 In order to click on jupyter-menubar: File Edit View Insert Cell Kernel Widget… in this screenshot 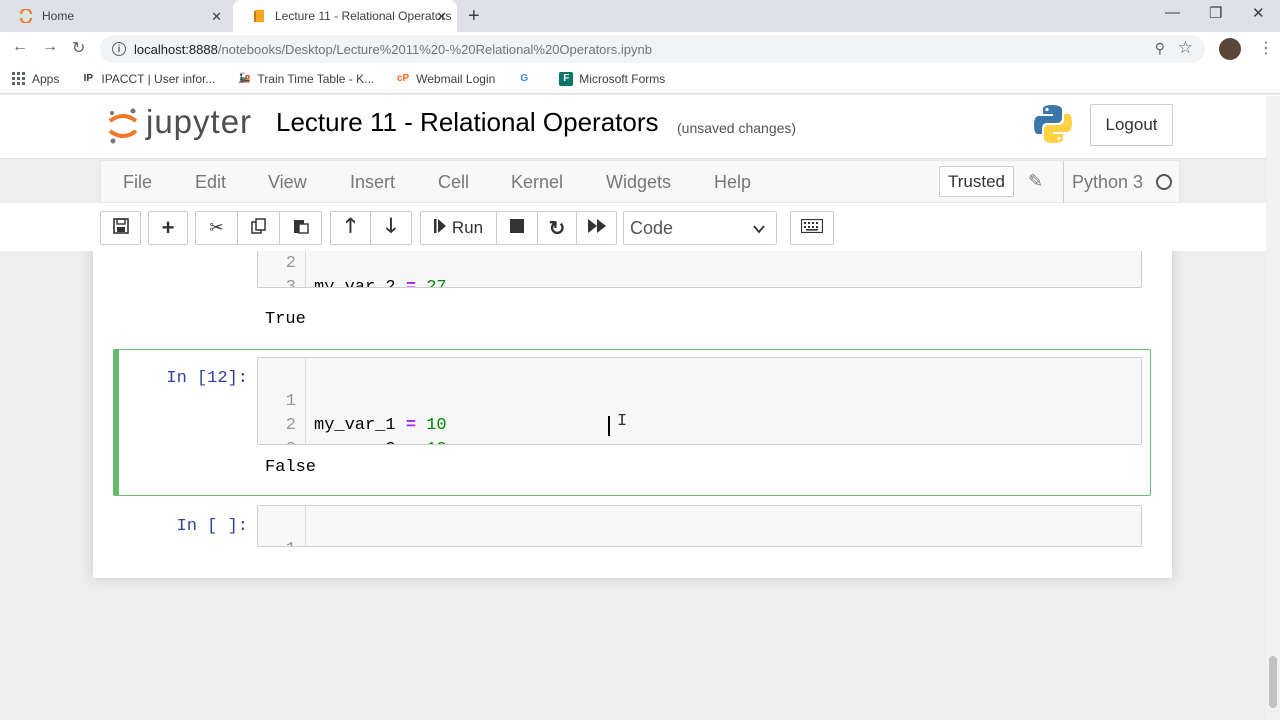, I will do `click(640, 182)`.